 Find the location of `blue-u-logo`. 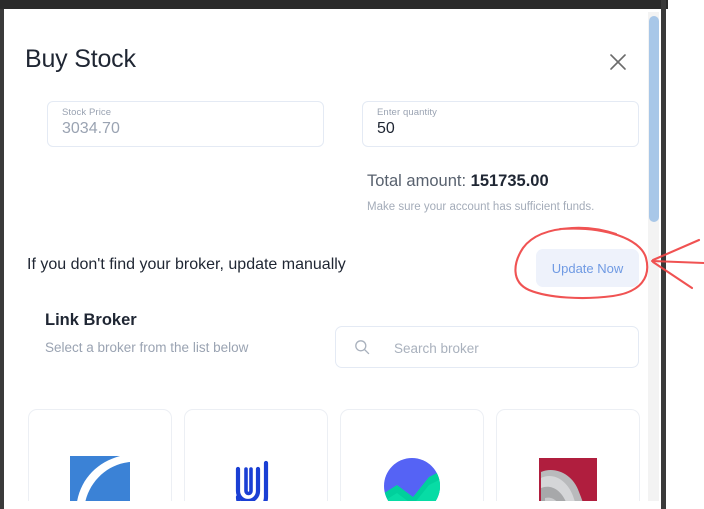

blue-u-logo is located at coordinates (256, 475).